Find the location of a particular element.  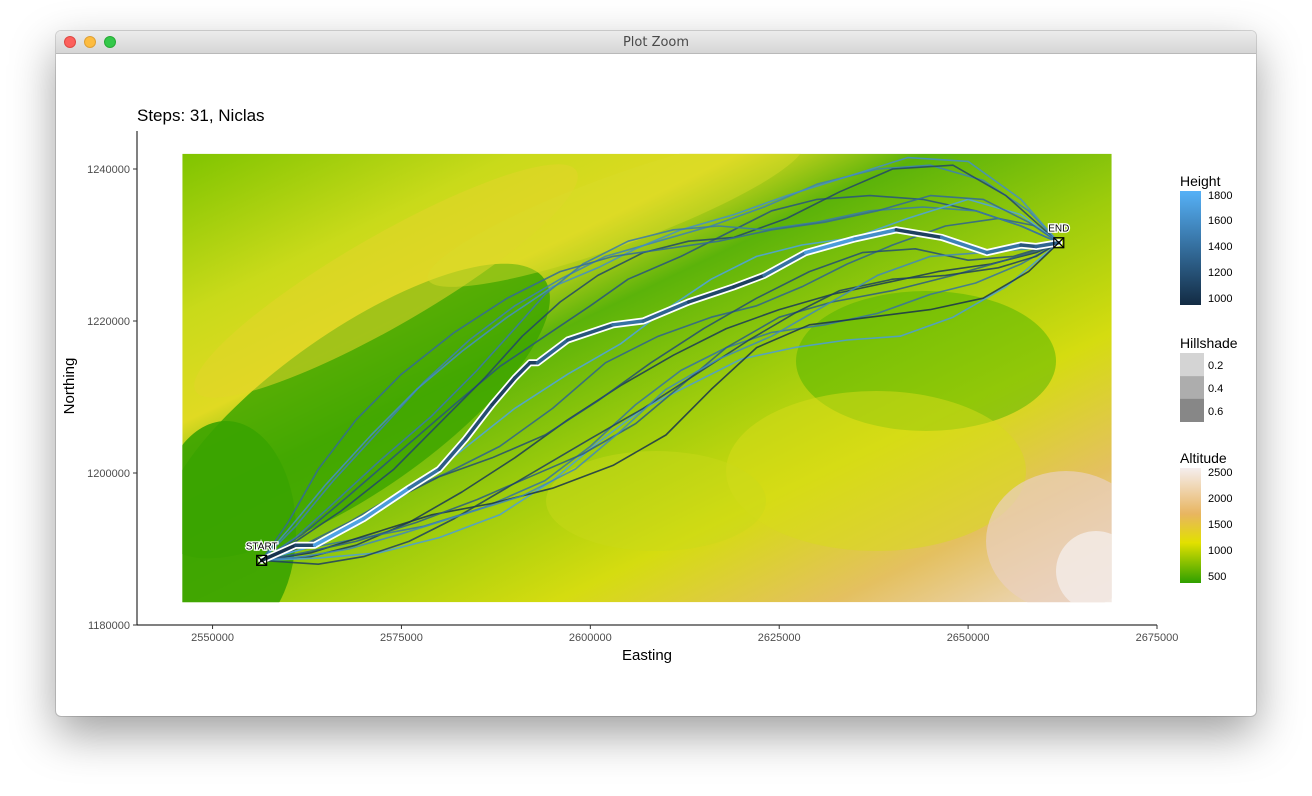

legend-altitude-label: 500 is located at coordinates (1217, 577).